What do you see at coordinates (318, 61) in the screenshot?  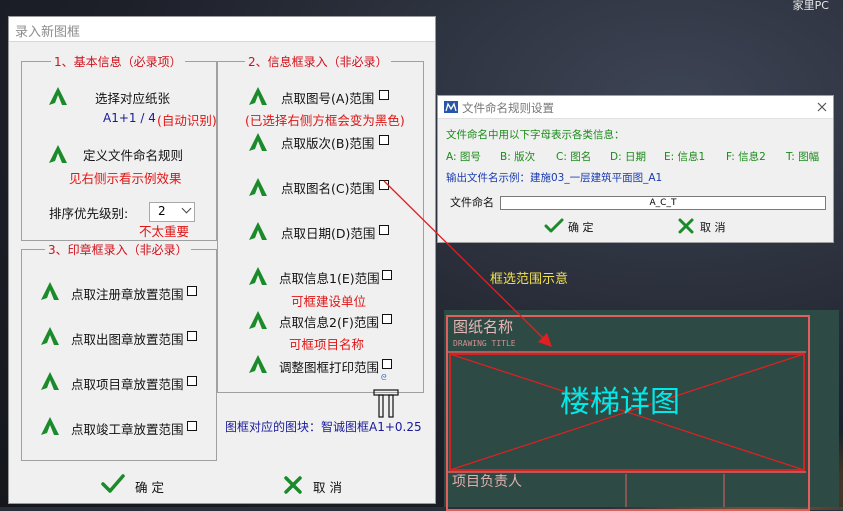 I see `group-info-title: 2、信息框录入（非必录）` at bounding box center [318, 61].